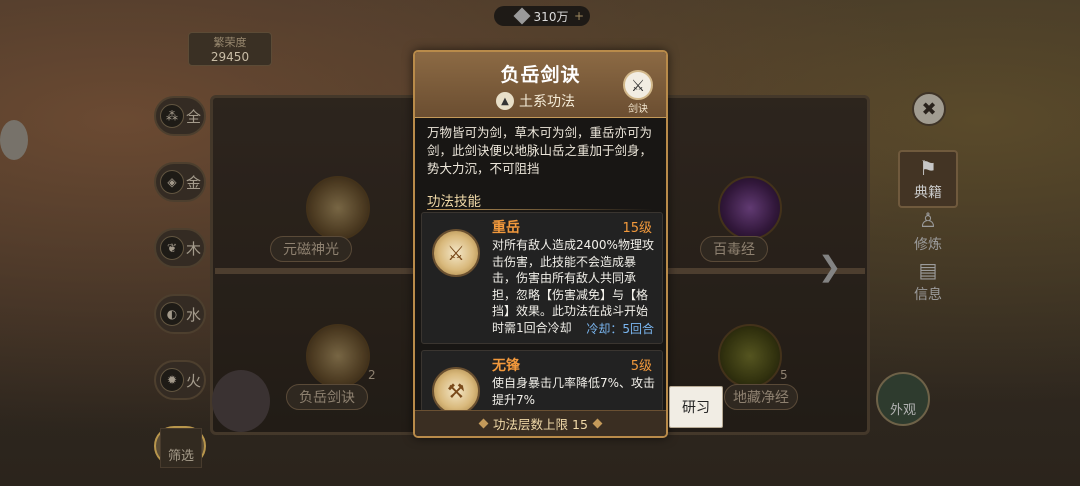  I want to click on skill-cooldown: 冷却：5回合, so click(620, 329).